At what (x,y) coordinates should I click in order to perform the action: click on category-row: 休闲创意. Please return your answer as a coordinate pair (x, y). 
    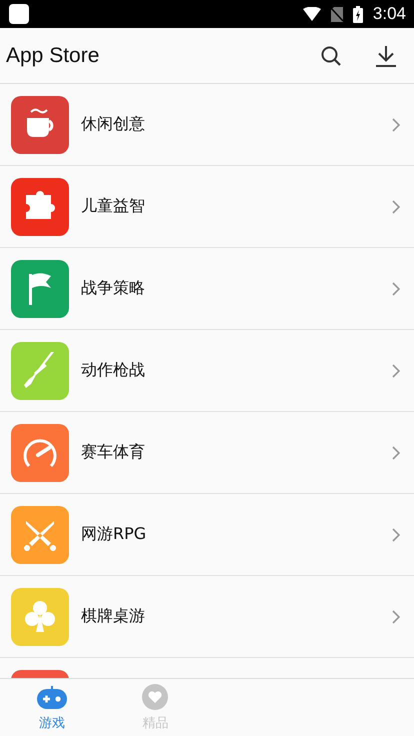
    Looking at the image, I should click on (207, 125).